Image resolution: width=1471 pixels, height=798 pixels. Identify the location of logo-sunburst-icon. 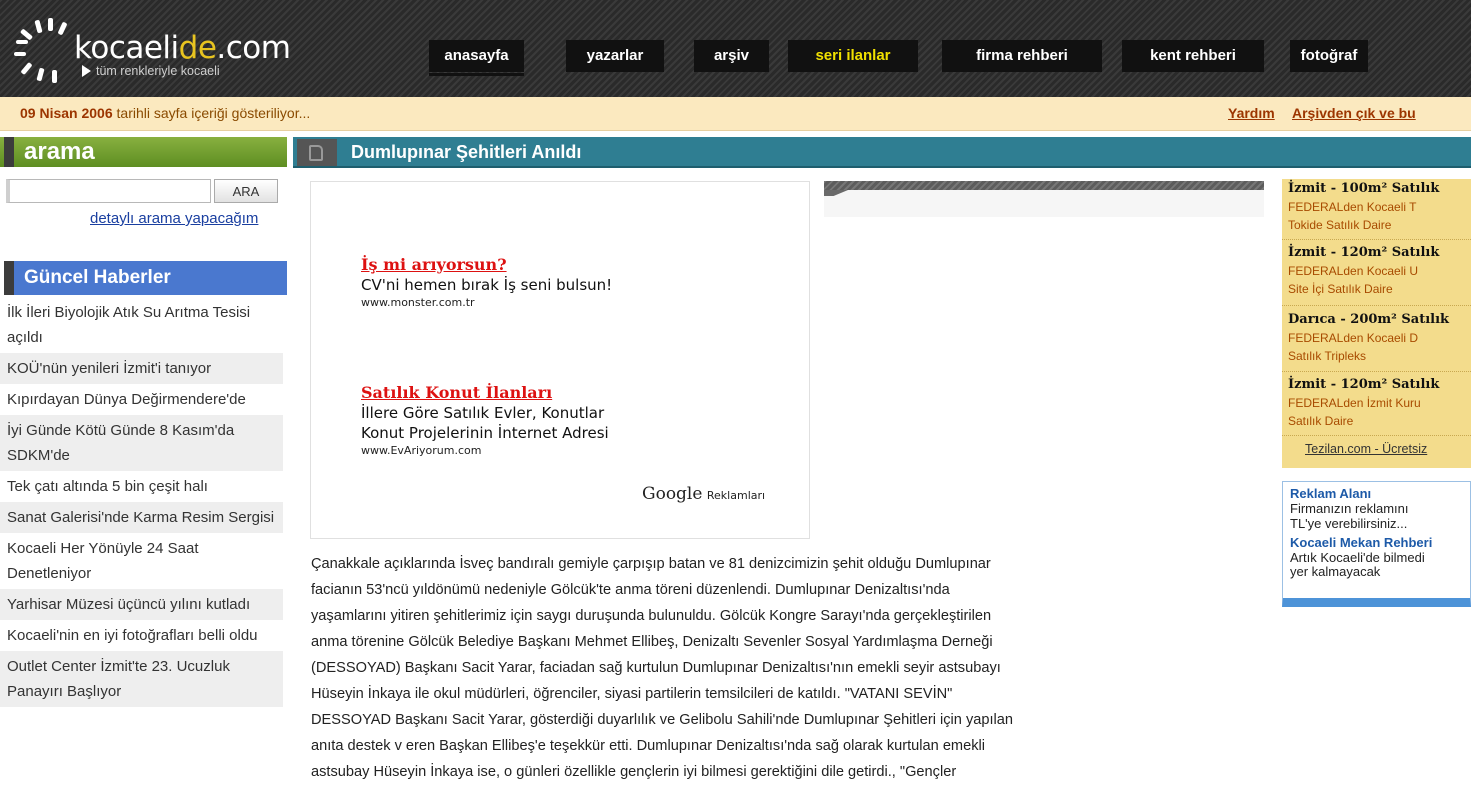
(45, 51).